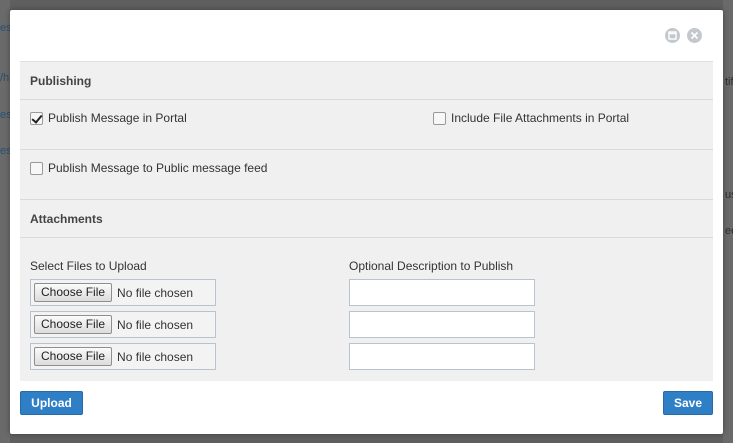  I want to click on publish-public-feed-checkbox, so click(36, 168).